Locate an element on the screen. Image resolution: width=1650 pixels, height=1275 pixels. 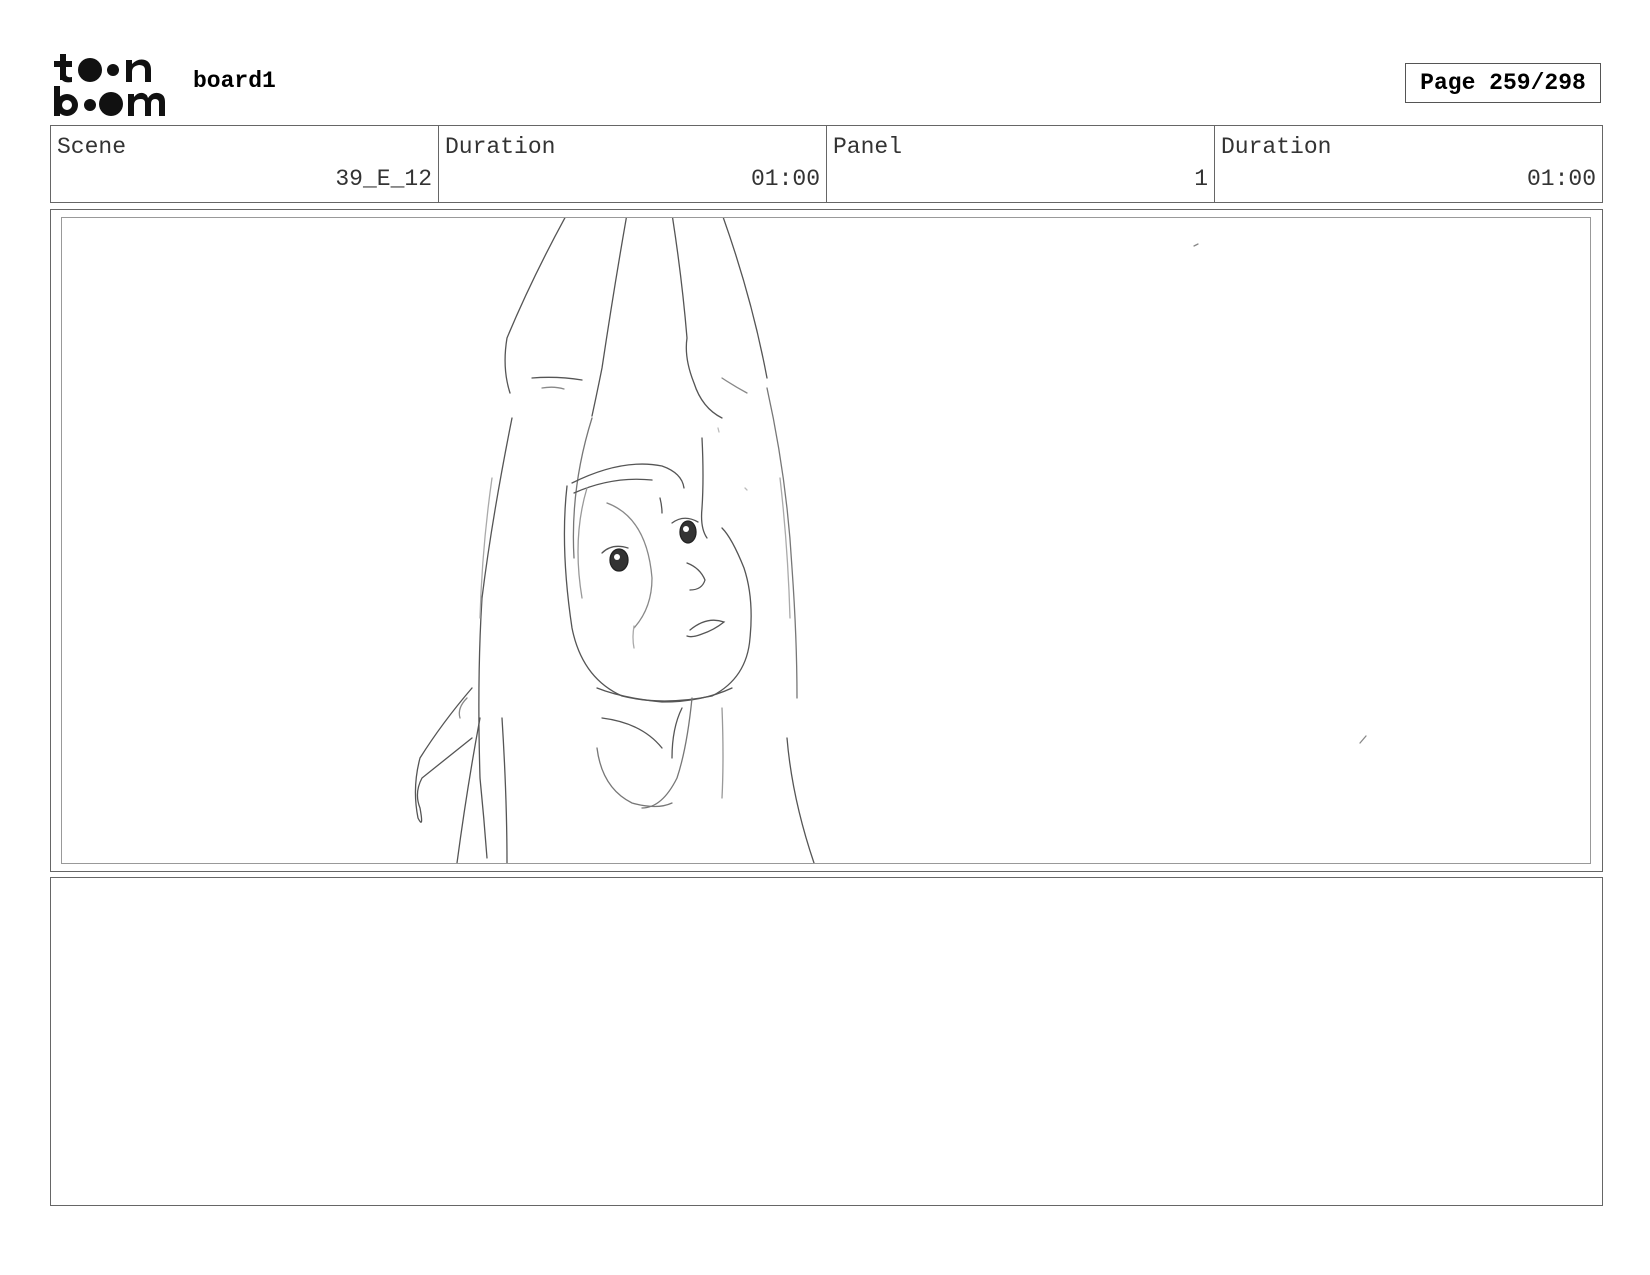
page-indicator: Page 259/298 is located at coordinates (1503, 83).